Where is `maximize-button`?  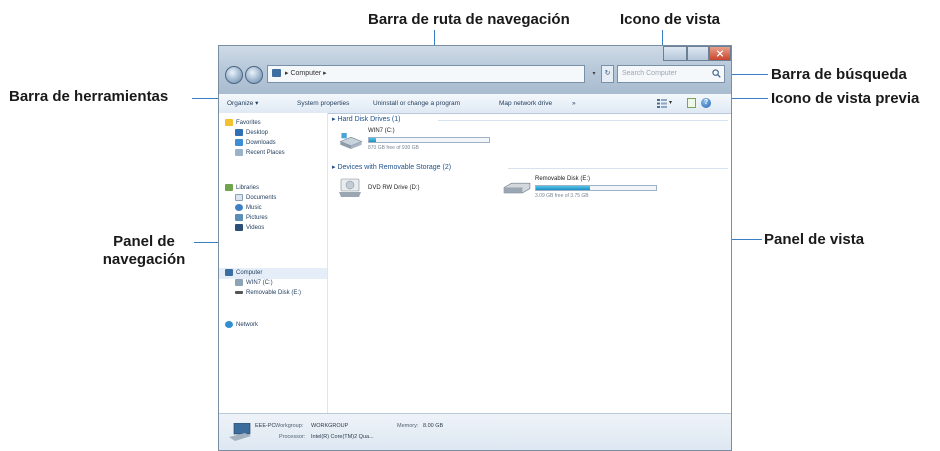 maximize-button is located at coordinates (698, 53).